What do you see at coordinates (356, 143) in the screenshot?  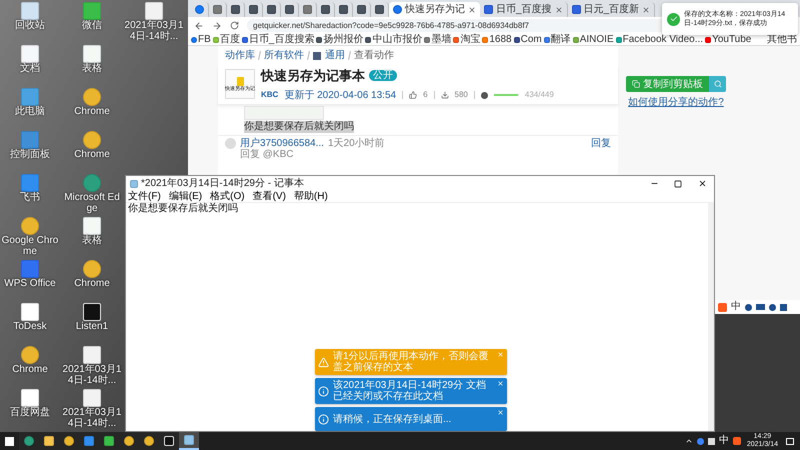 I see `comment-time: 1天20小时前` at bounding box center [356, 143].